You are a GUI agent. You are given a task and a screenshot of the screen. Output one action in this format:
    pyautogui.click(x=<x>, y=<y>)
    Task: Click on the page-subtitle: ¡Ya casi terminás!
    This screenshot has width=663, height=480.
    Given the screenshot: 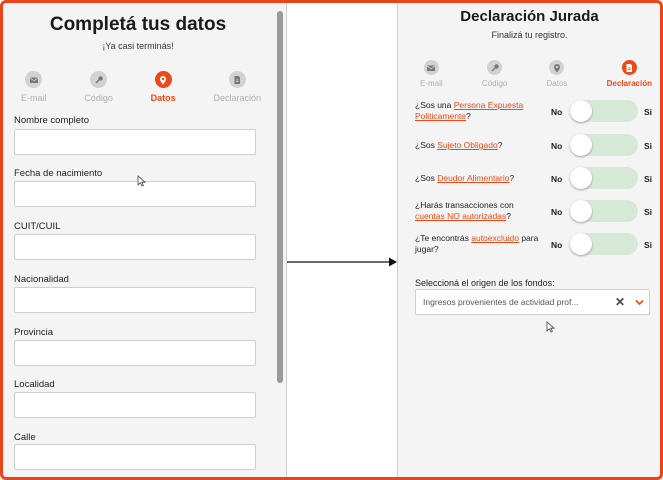 What is the action you would take?
    pyautogui.click(x=138, y=46)
    